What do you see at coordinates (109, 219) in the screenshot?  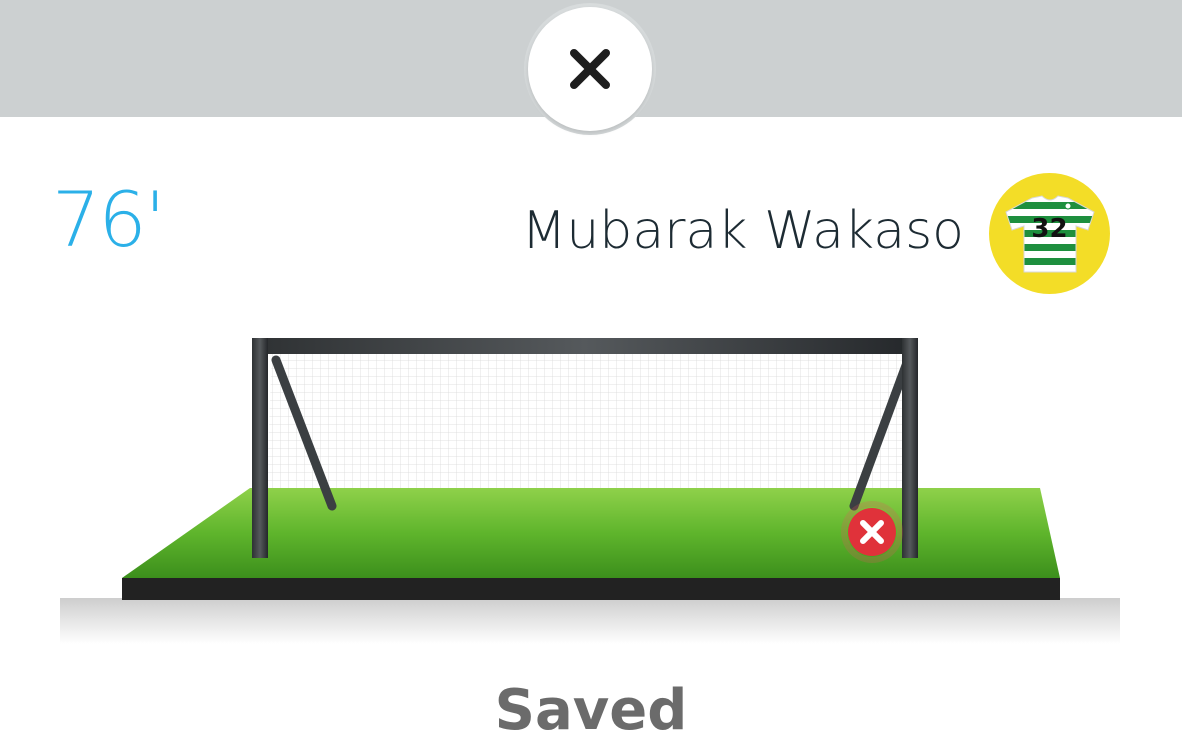 I see `event-minute: 76'` at bounding box center [109, 219].